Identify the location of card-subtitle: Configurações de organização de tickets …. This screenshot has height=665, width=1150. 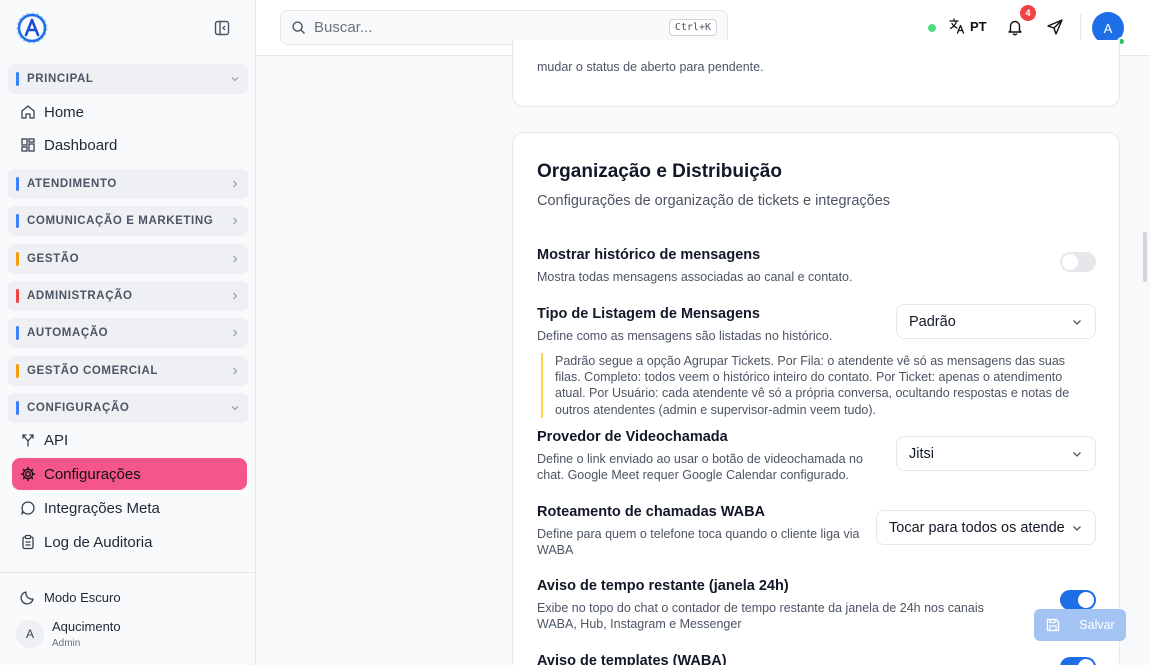
(714, 201).